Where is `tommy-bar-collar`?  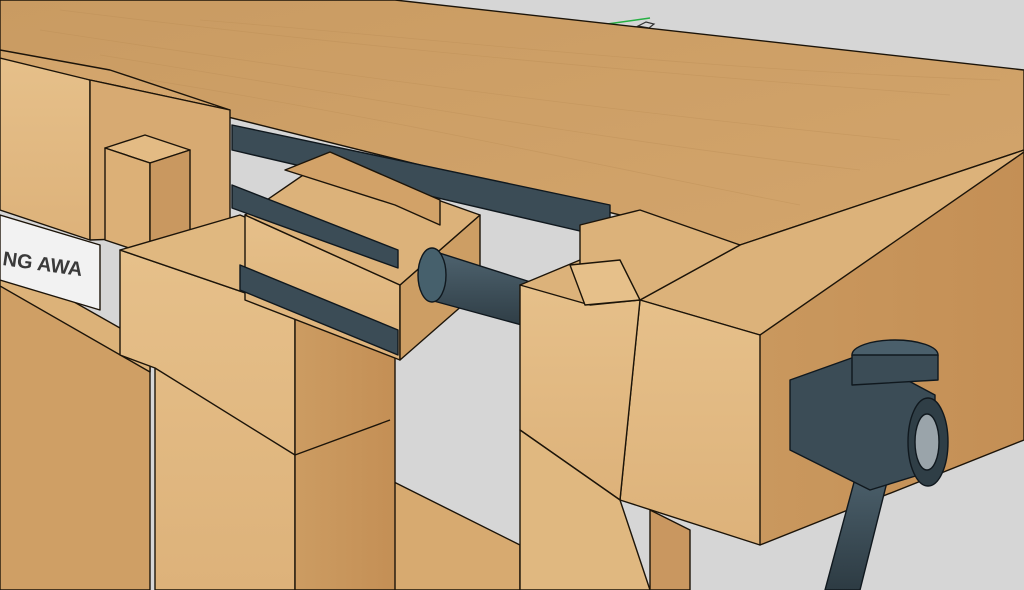 tommy-bar-collar is located at coordinates (895, 370).